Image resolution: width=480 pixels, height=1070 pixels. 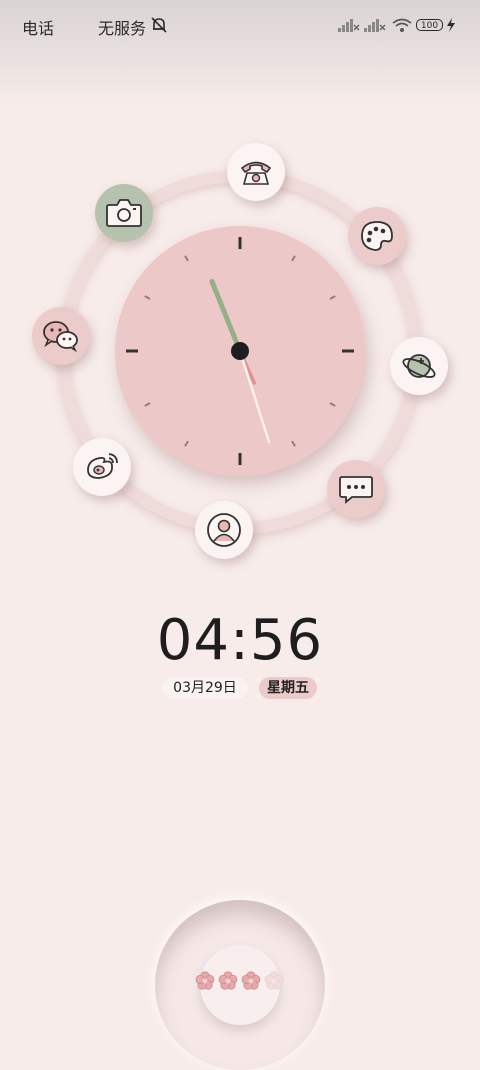 I want to click on battery-indicator: 100, so click(x=429, y=25).